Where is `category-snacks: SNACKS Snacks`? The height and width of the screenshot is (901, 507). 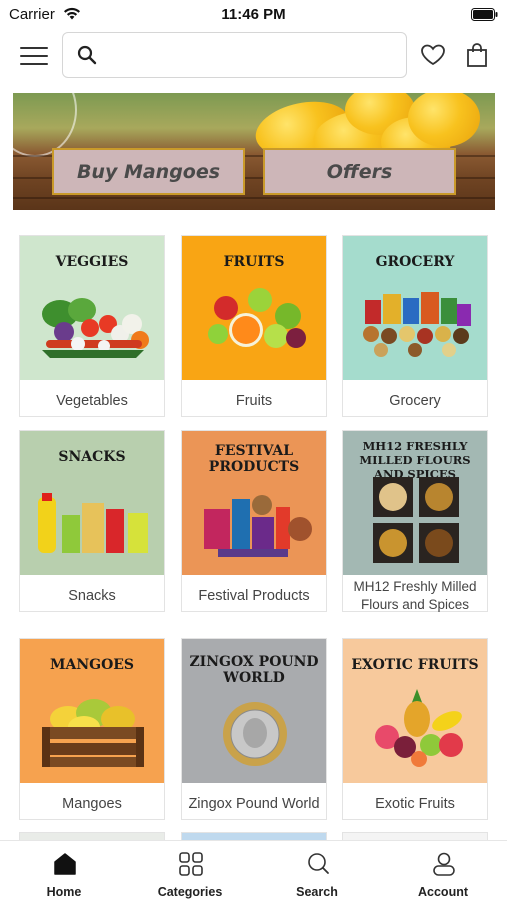 category-snacks: SNACKS Snacks is located at coordinates (92, 521).